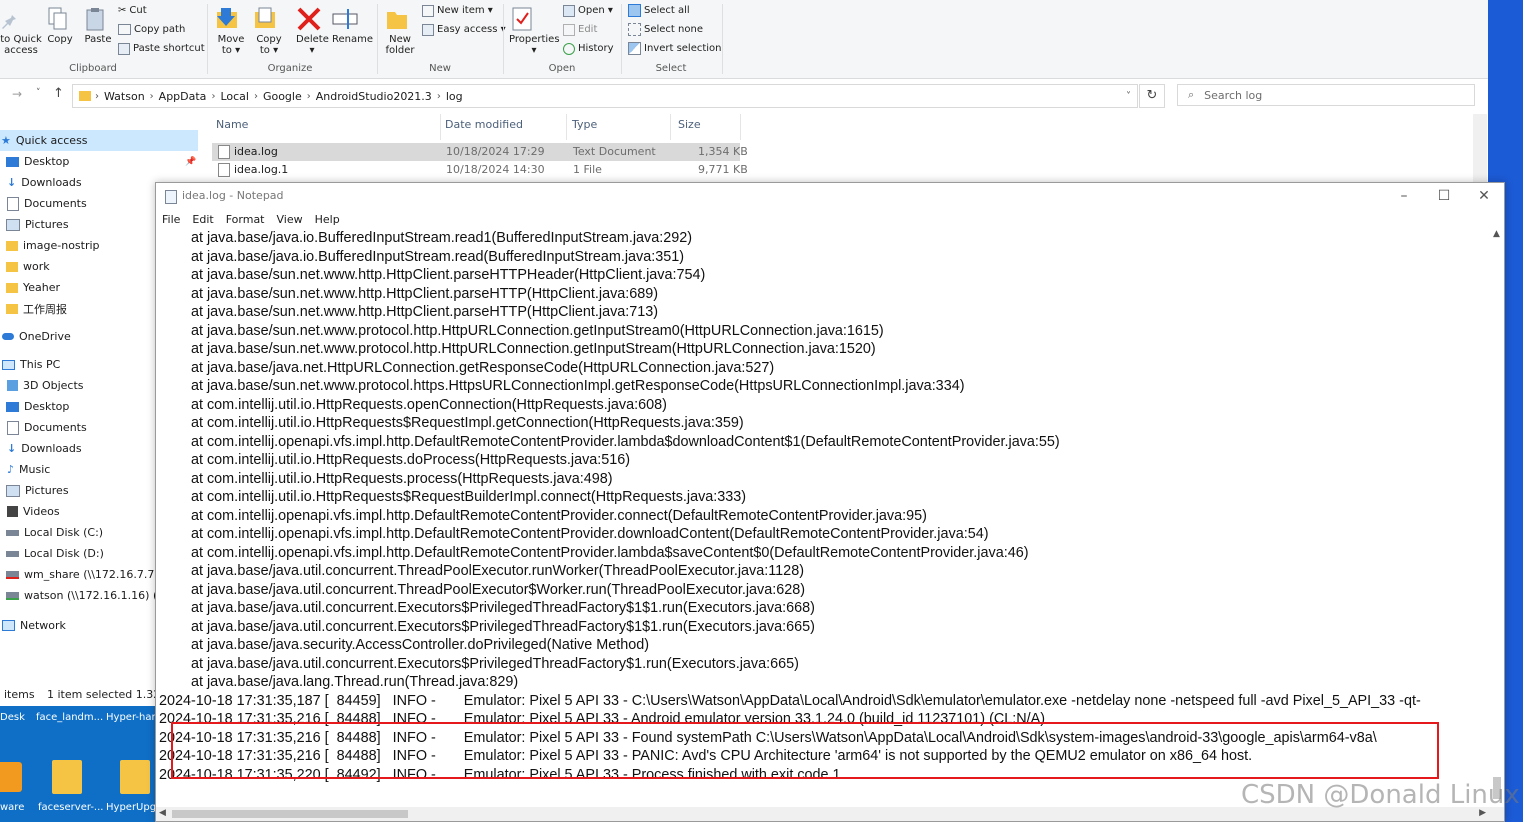  Describe the element at coordinates (327, 221) in the screenshot. I see `menu-help: Help` at that location.